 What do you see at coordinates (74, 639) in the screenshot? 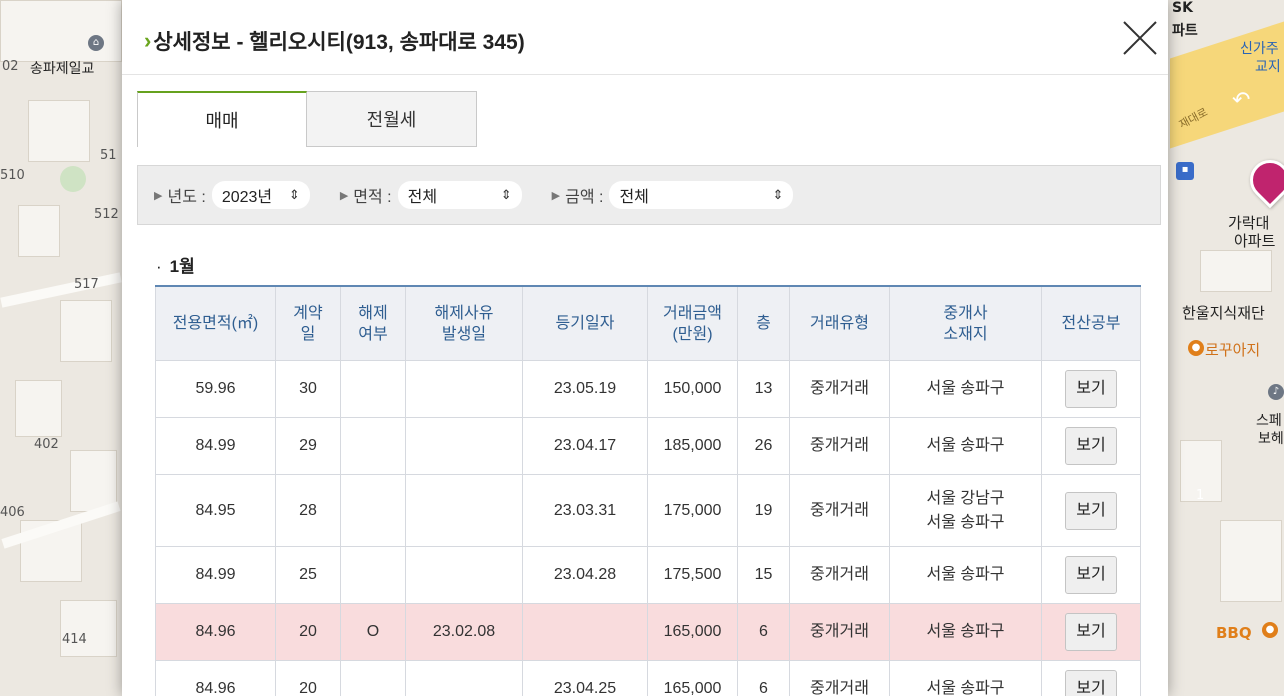
I see `map-number: 414` at bounding box center [74, 639].